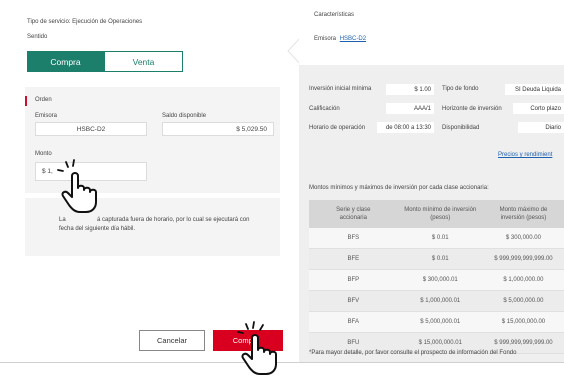 Image resolution: width=564 pixels, height=383 pixels. What do you see at coordinates (172, 340) in the screenshot?
I see `cancel-button: Cancelar` at bounding box center [172, 340].